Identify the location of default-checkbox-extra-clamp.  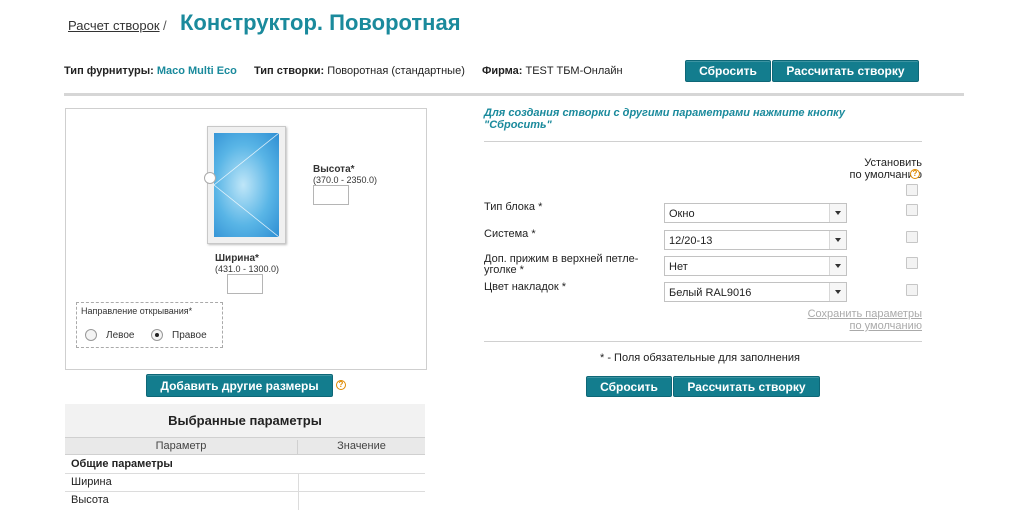
(912, 263).